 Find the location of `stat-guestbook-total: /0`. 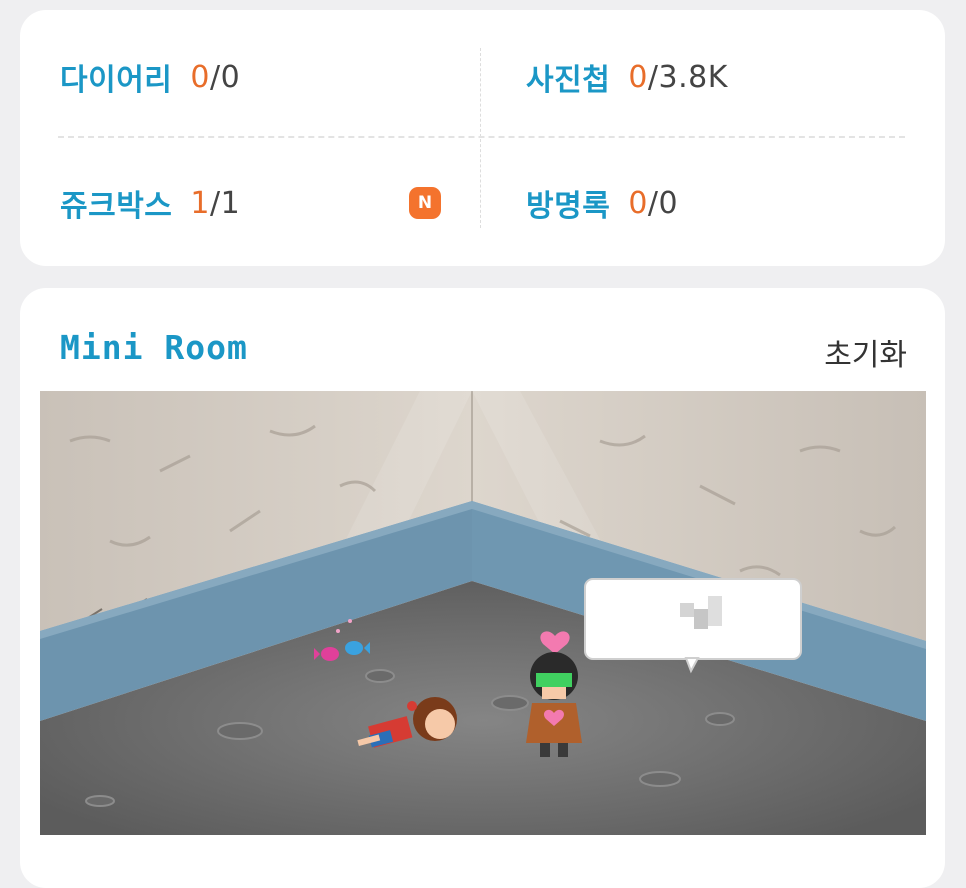

stat-guestbook-total: /0 is located at coordinates (663, 203).